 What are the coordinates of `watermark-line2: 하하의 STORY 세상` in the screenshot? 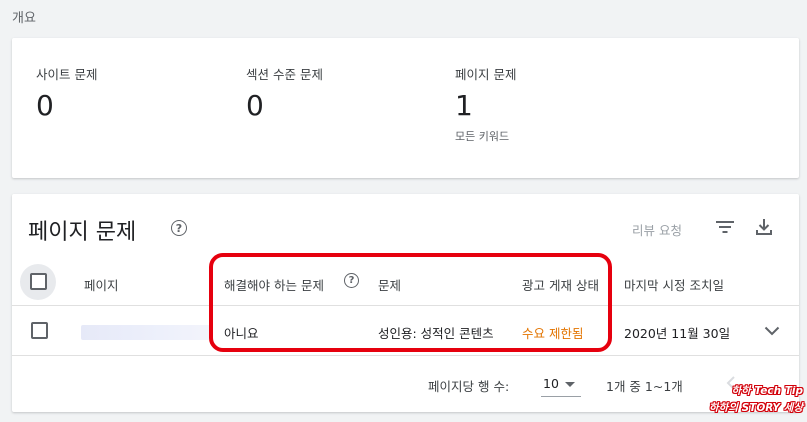 It's located at (756, 408).